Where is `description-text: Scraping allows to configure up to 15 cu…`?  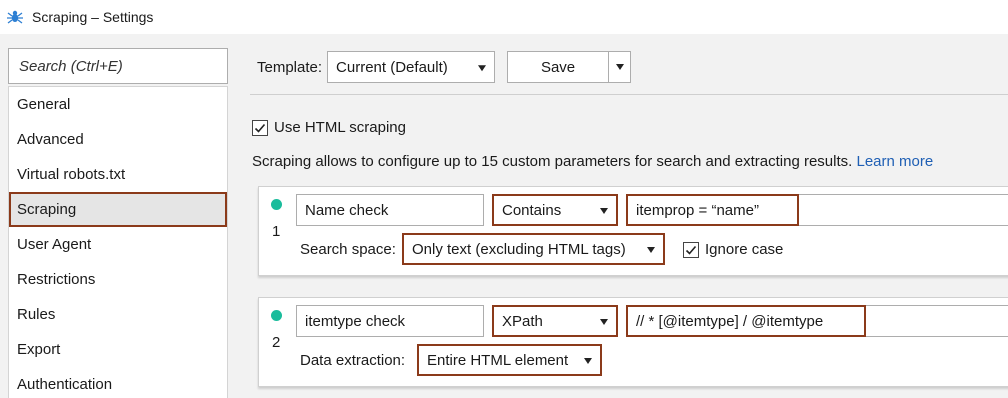
description-text: Scraping allows to configure up to 15 cu… is located at coordinates (552, 161).